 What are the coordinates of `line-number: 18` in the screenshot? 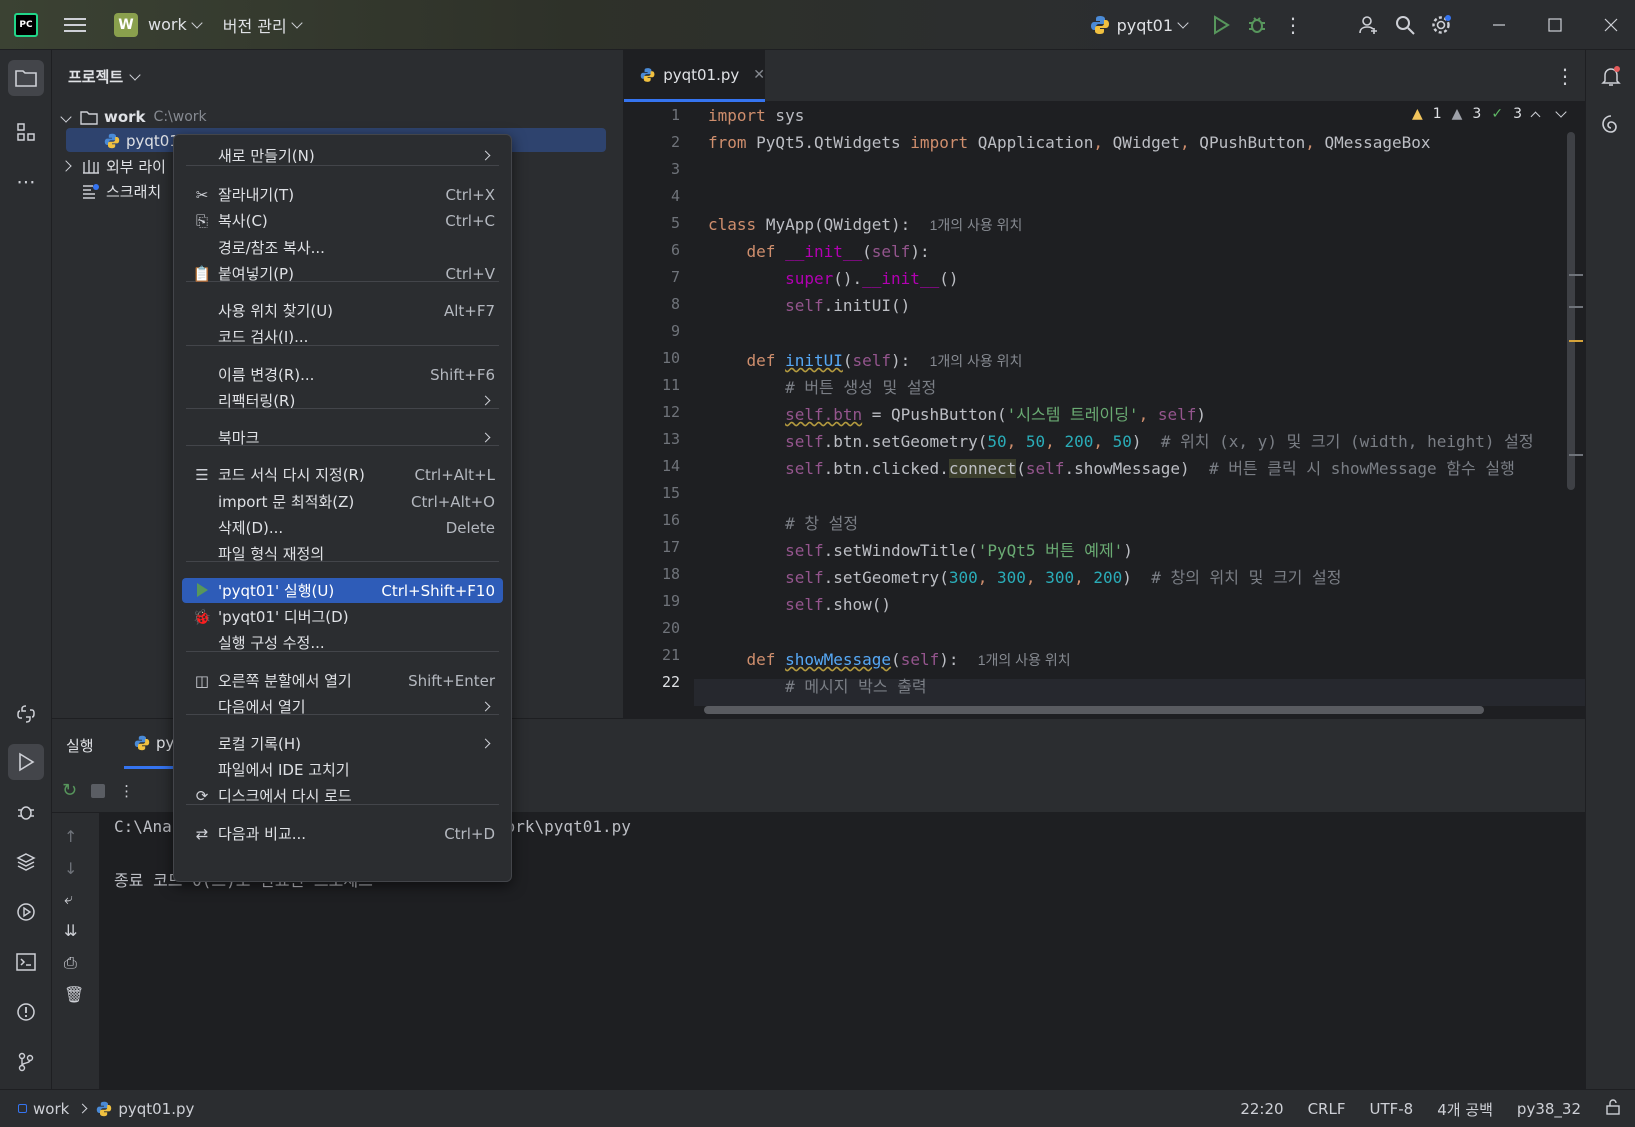 It's located at (670, 574).